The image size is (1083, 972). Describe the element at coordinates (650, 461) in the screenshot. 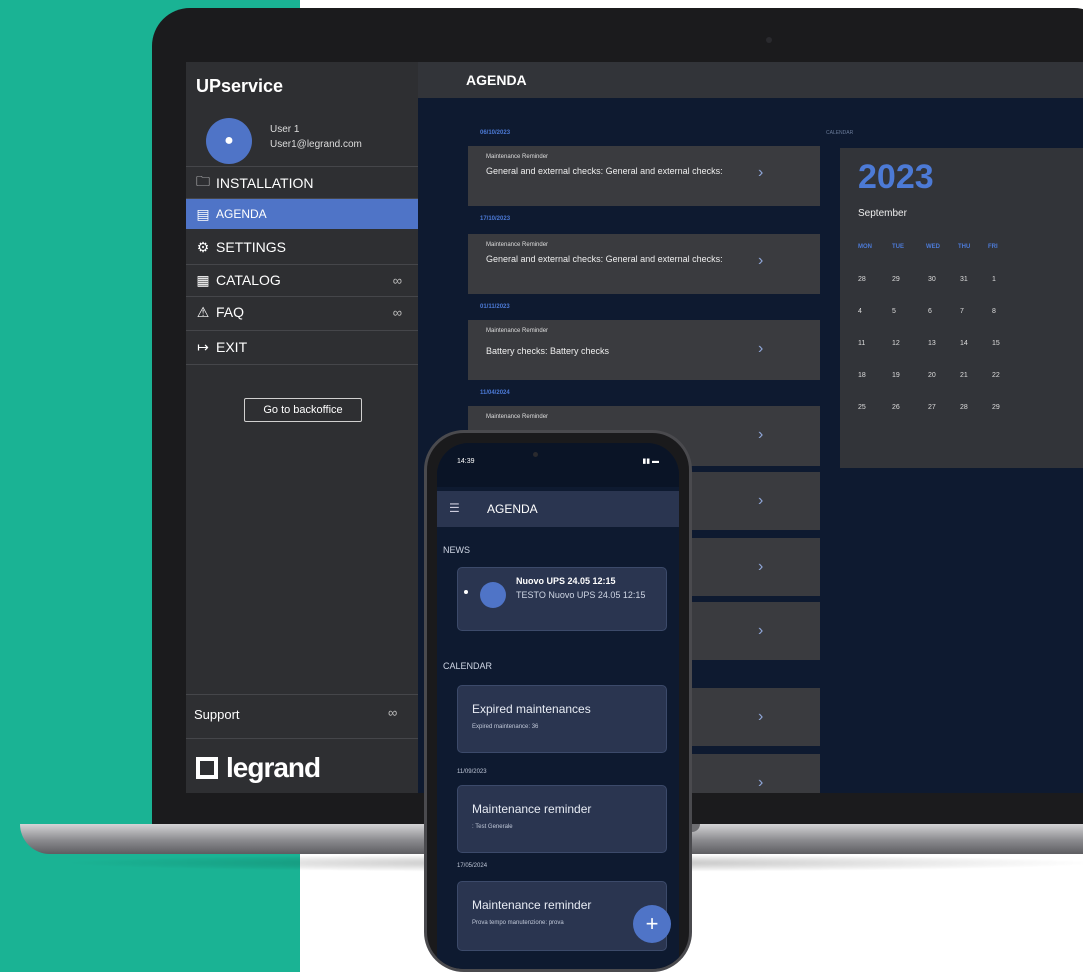

I see `battery-signal-icon: ▮▮ ▬` at that location.